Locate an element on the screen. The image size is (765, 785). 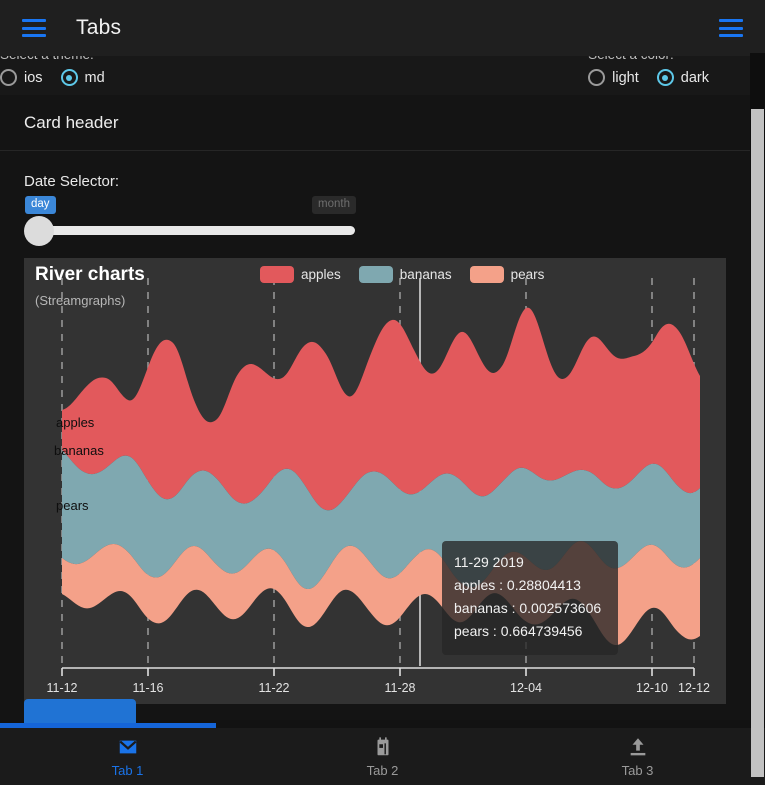
inline-series-label-apples: apples is located at coordinates (75, 422).